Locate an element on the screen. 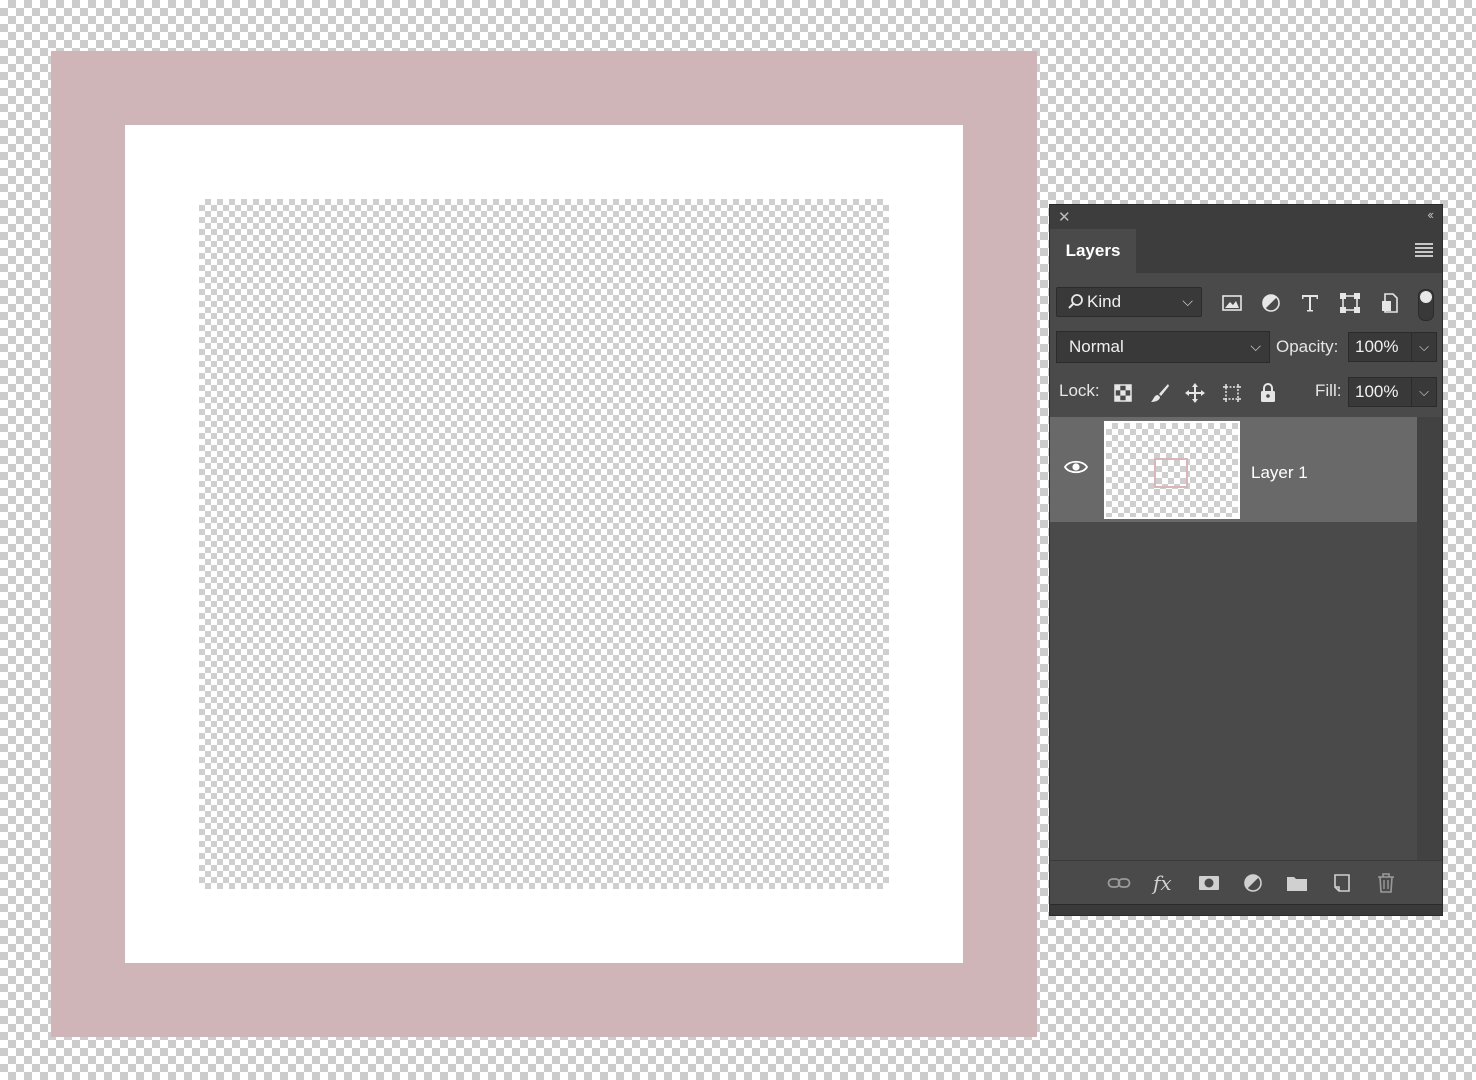  close-icon: ✕ is located at coordinates (1064, 217).